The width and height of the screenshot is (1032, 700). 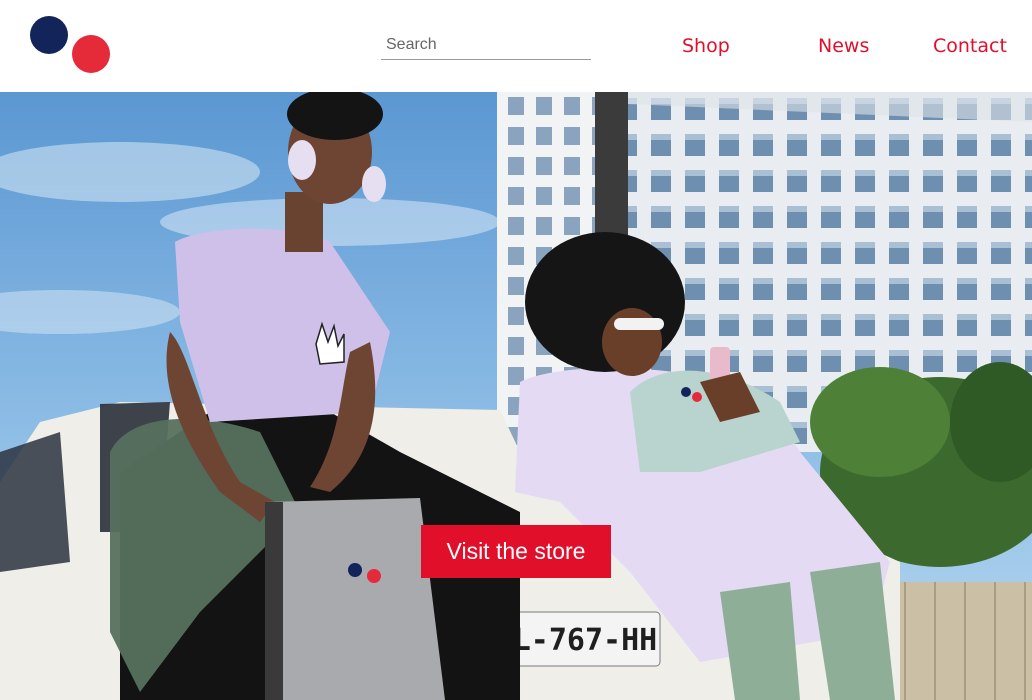 What do you see at coordinates (35, 502) in the screenshot?
I see `car-window` at bounding box center [35, 502].